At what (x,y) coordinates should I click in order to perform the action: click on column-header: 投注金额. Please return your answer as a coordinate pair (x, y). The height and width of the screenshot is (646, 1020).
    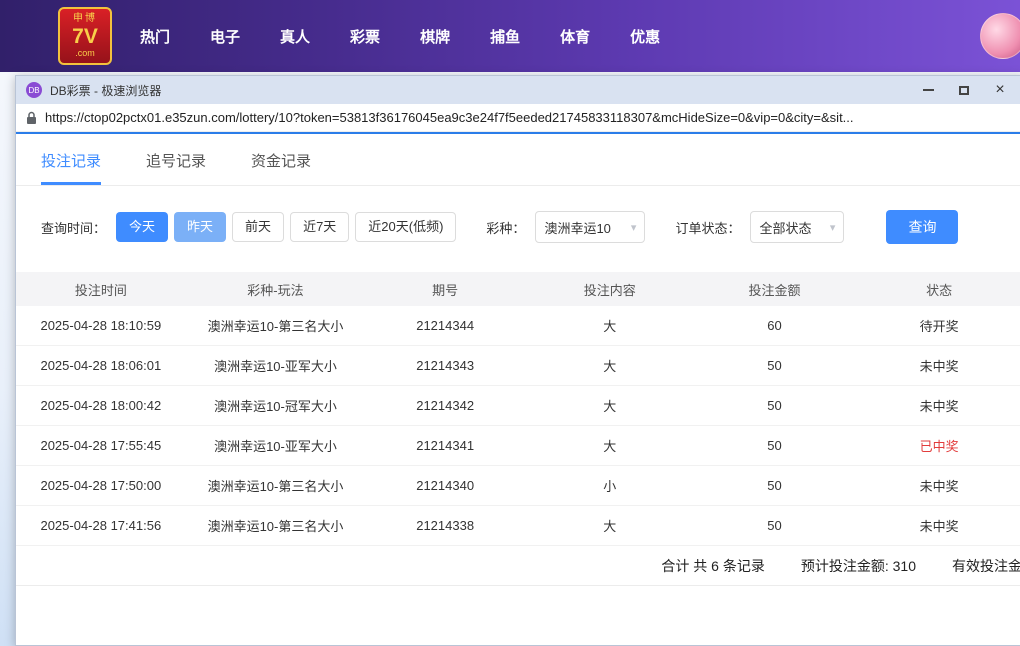
    Looking at the image, I should click on (774, 290).